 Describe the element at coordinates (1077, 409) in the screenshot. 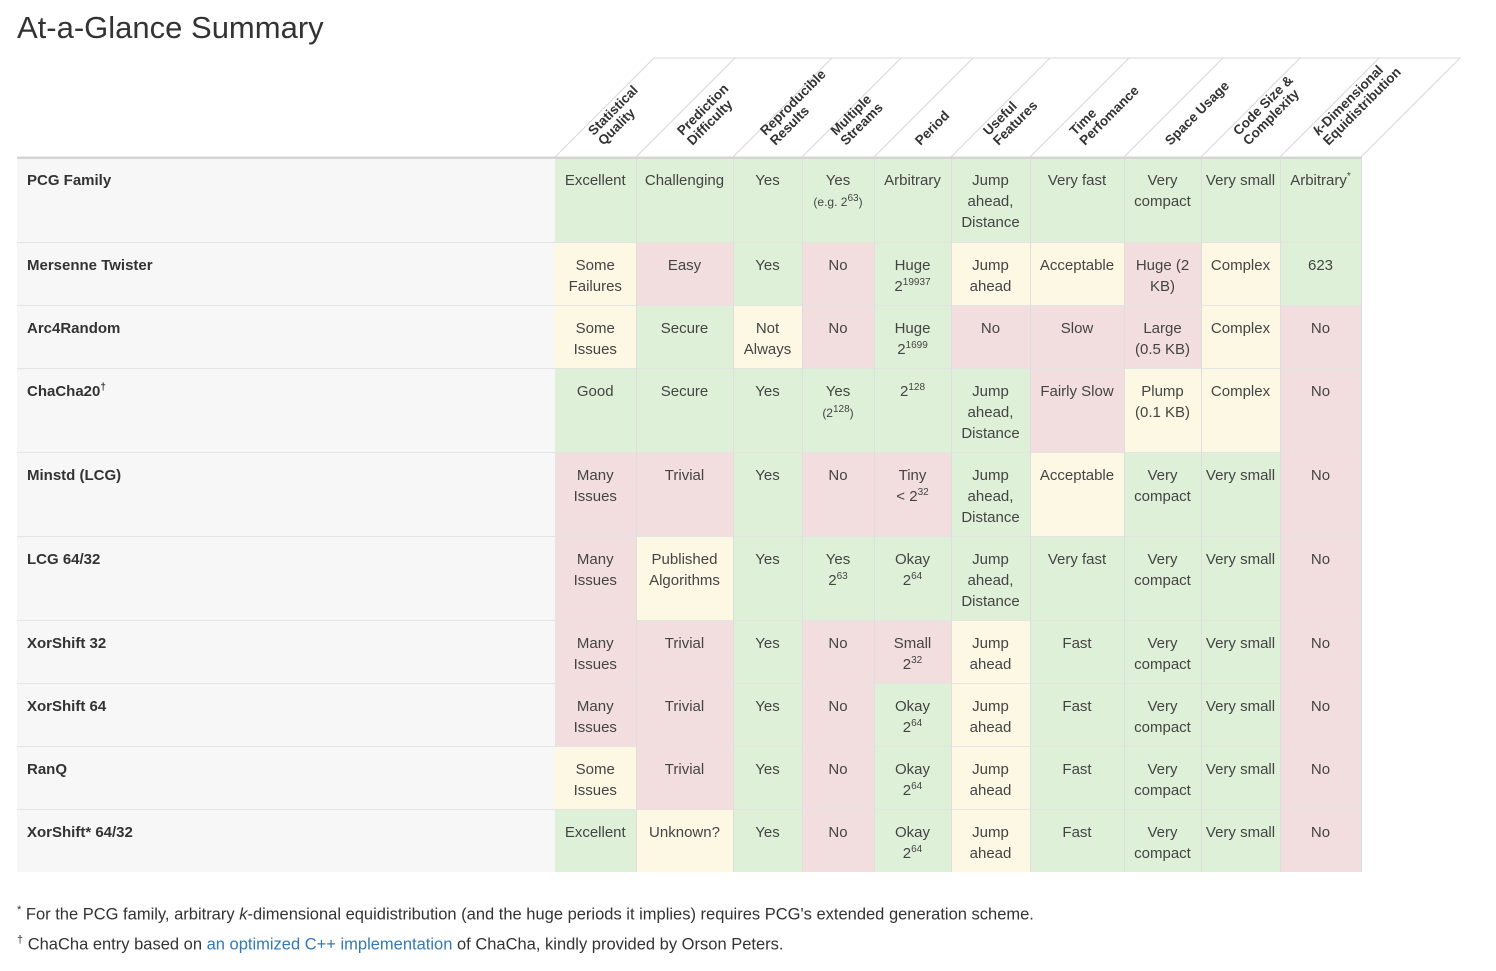

I see `table-cell: Fairly Slow` at that location.